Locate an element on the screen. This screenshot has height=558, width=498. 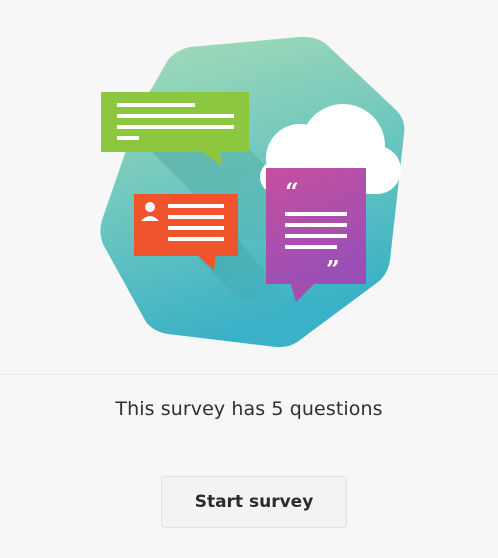
quote-close-icon: ” is located at coordinates (333, 269).